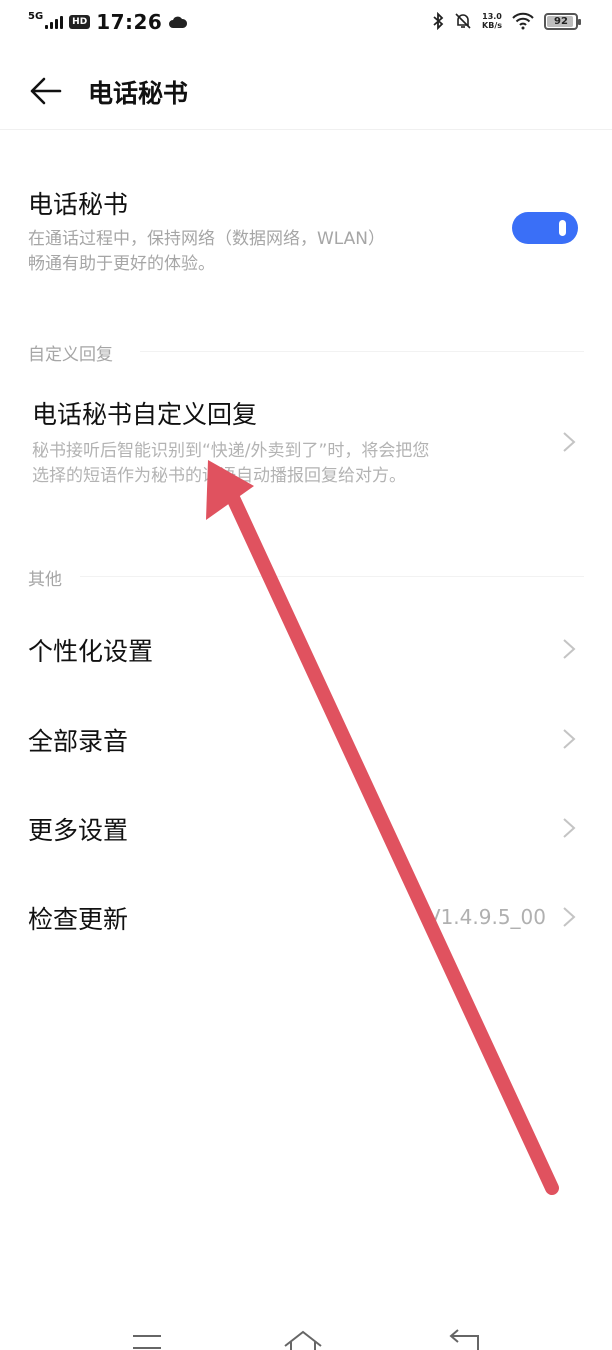 This screenshot has width=612, height=1350. What do you see at coordinates (70, 355) in the screenshot?
I see `section-label-custom: 自定义回复` at bounding box center [70, 355].